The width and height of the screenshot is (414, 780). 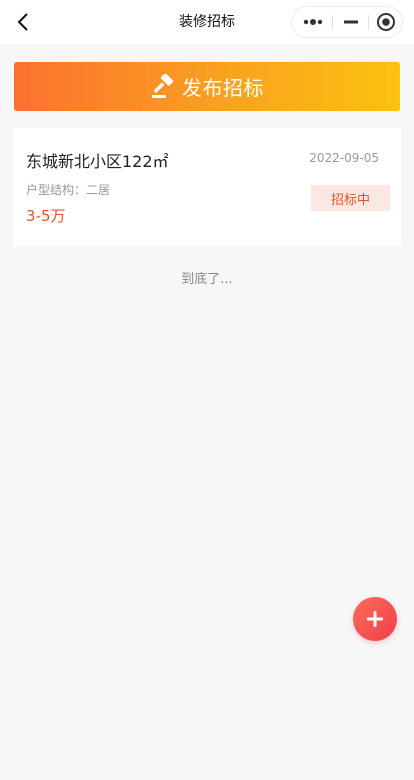 I want to click on tender-price: 3-5万, so click(x=46, y=216).